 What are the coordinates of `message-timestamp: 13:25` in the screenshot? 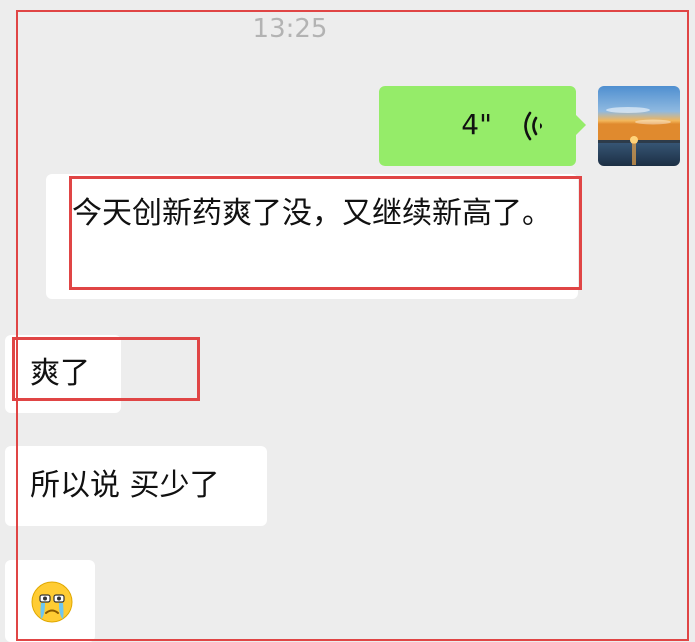 It's located at (290, 29).